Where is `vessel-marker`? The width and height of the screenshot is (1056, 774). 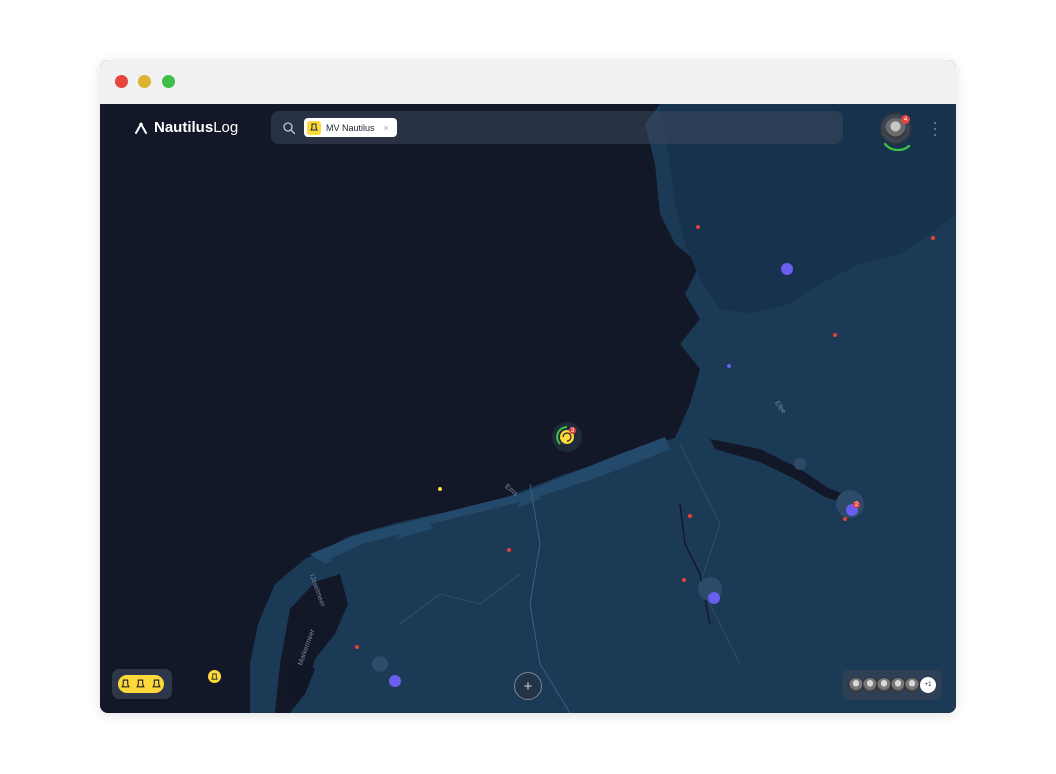
vessel-marker is located at coordinates (214, 676).